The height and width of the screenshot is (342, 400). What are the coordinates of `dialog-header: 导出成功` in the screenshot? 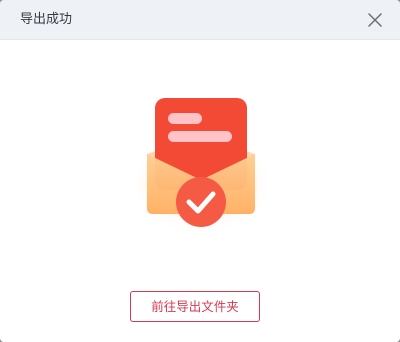 It's located at (200, 20).